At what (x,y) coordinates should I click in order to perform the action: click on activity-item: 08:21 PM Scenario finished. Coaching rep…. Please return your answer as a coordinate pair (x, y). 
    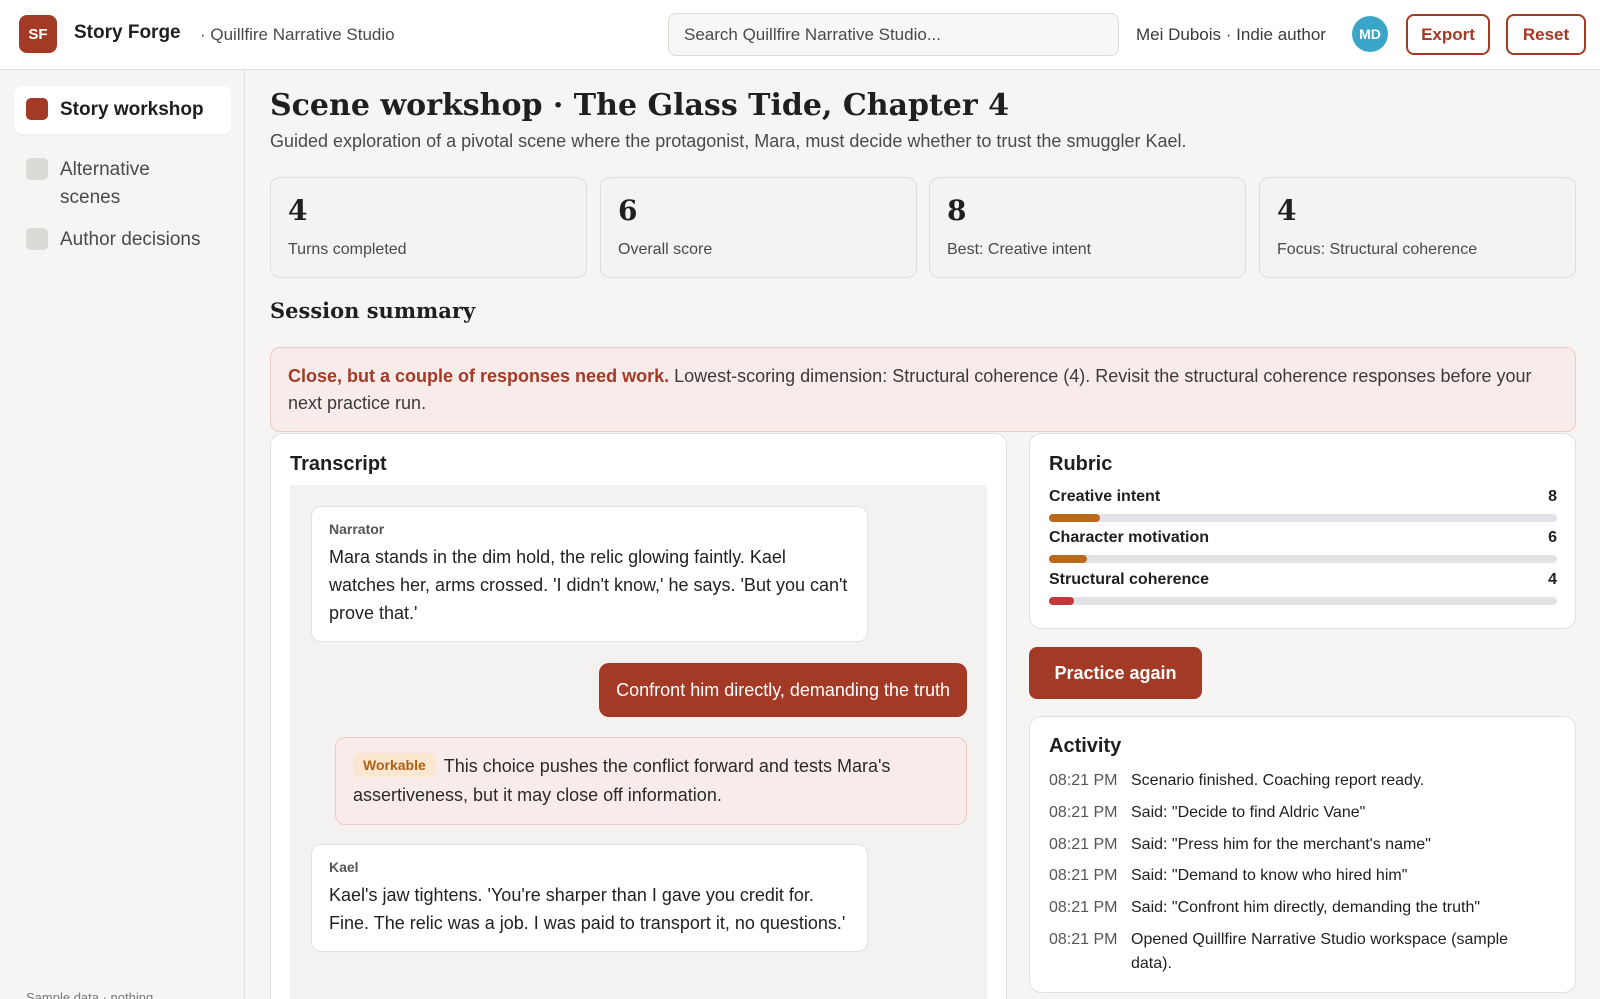
    Looking at the image, I should click on (1304, 781).